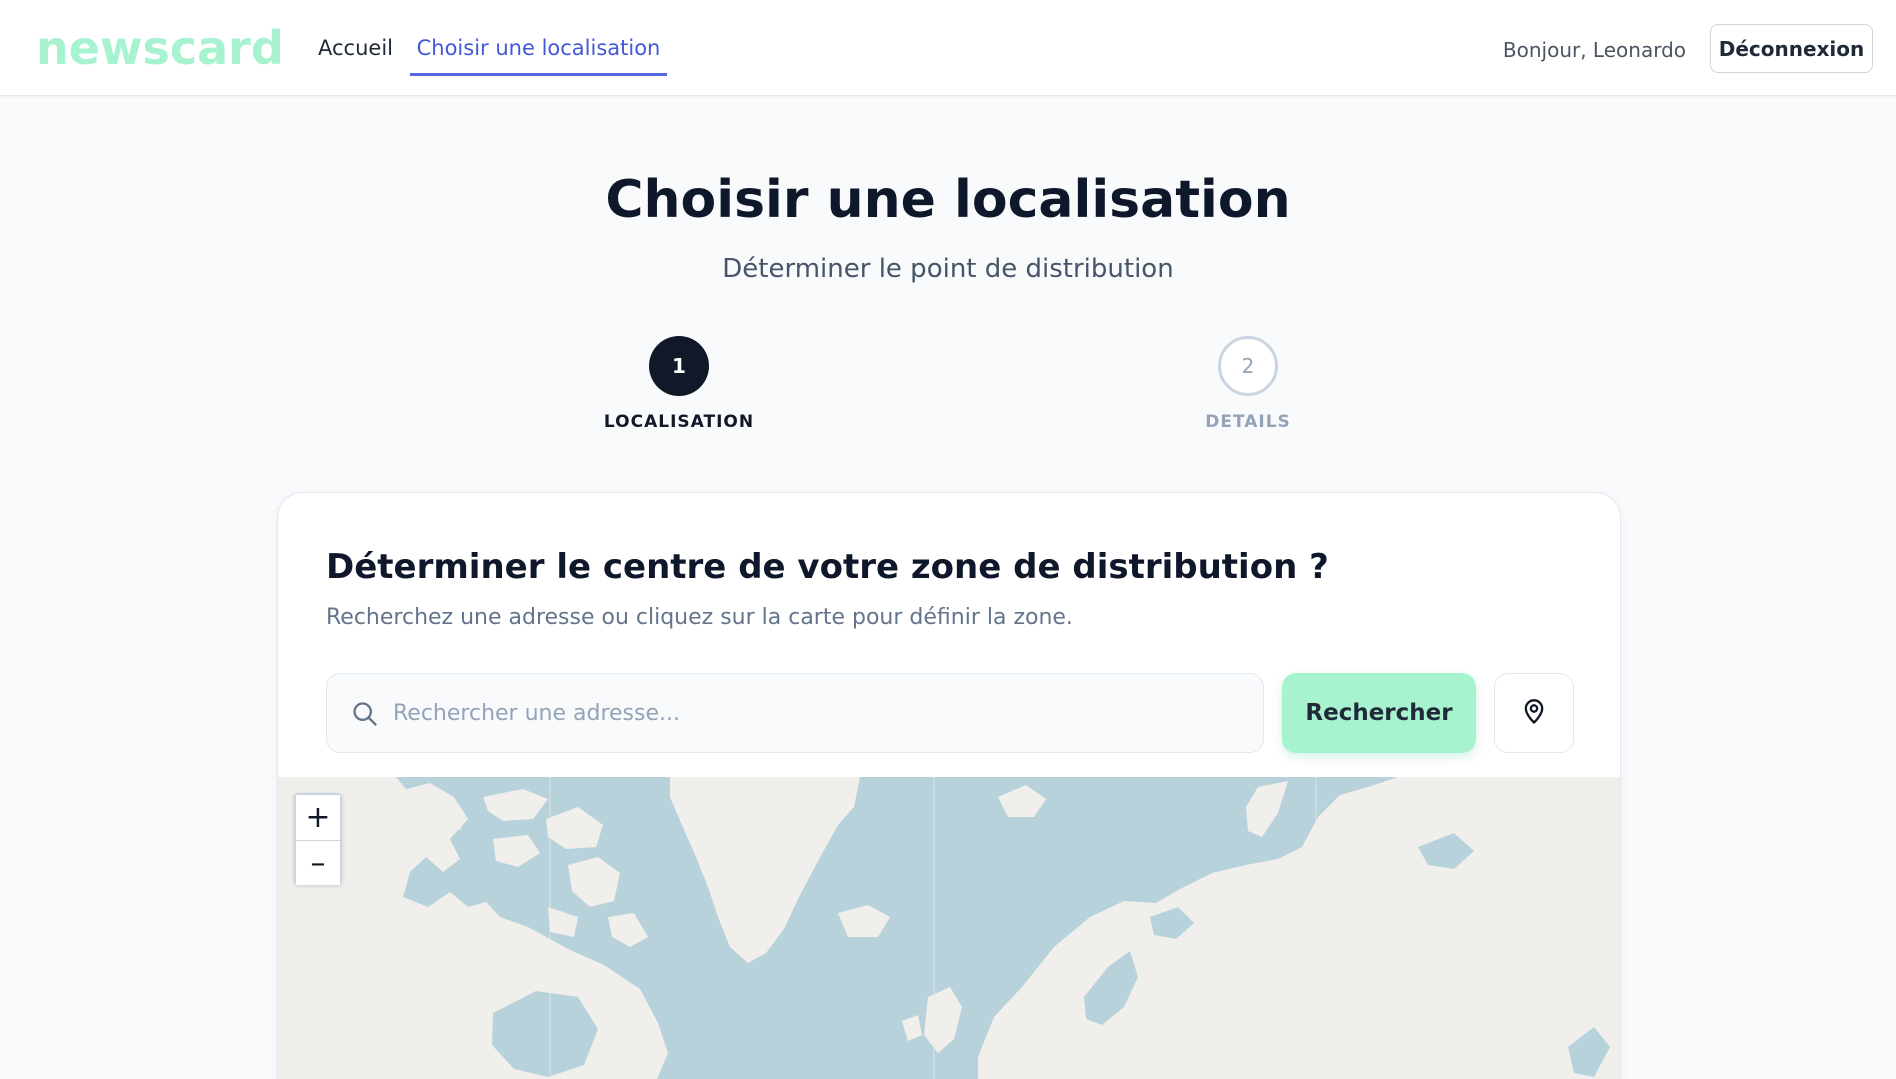 The height and width of the screenshot is (1079, 1896). I want to click on map-pin-icon, so click(1534, 713).